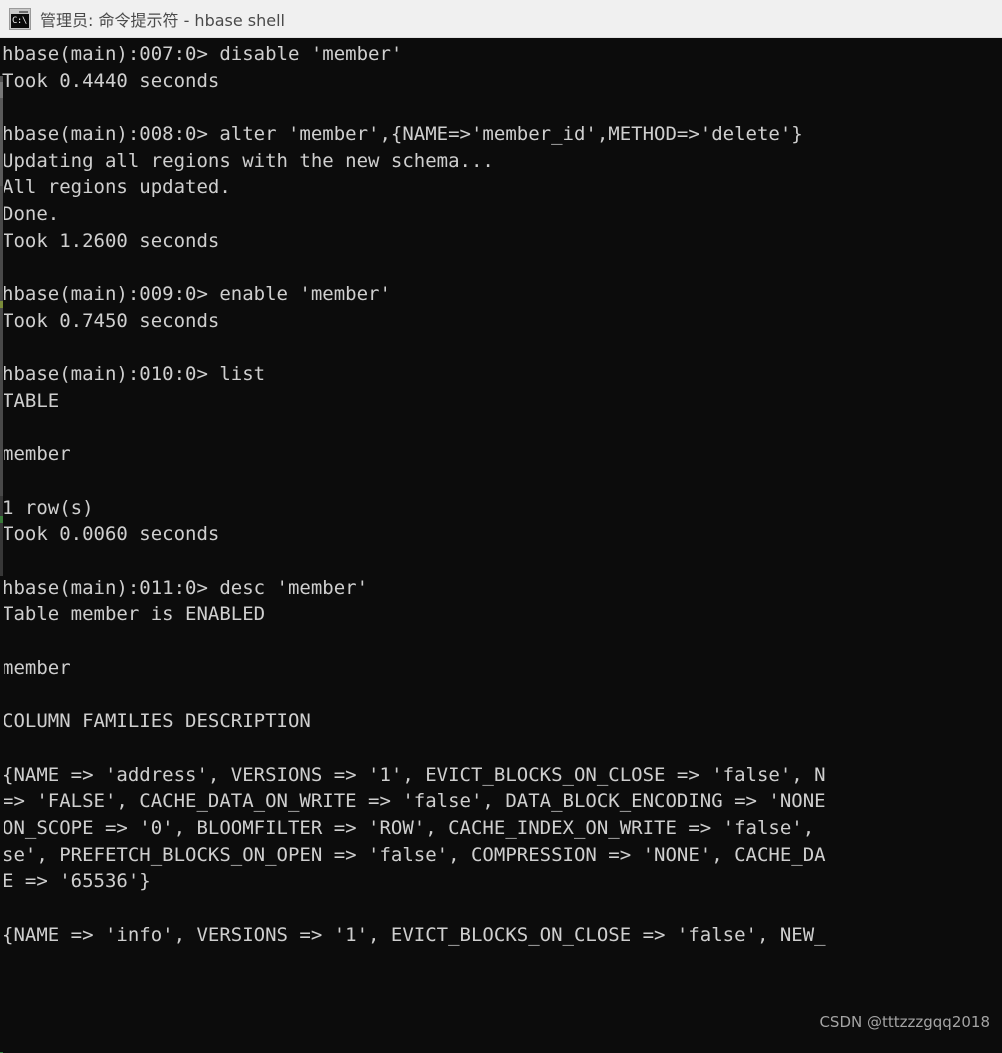 The image size is (1002, 1053). What do you see at coordinates (31, 400) in the screenshot?
I see `console-line: TABLE` at bounding box center [31, 400].